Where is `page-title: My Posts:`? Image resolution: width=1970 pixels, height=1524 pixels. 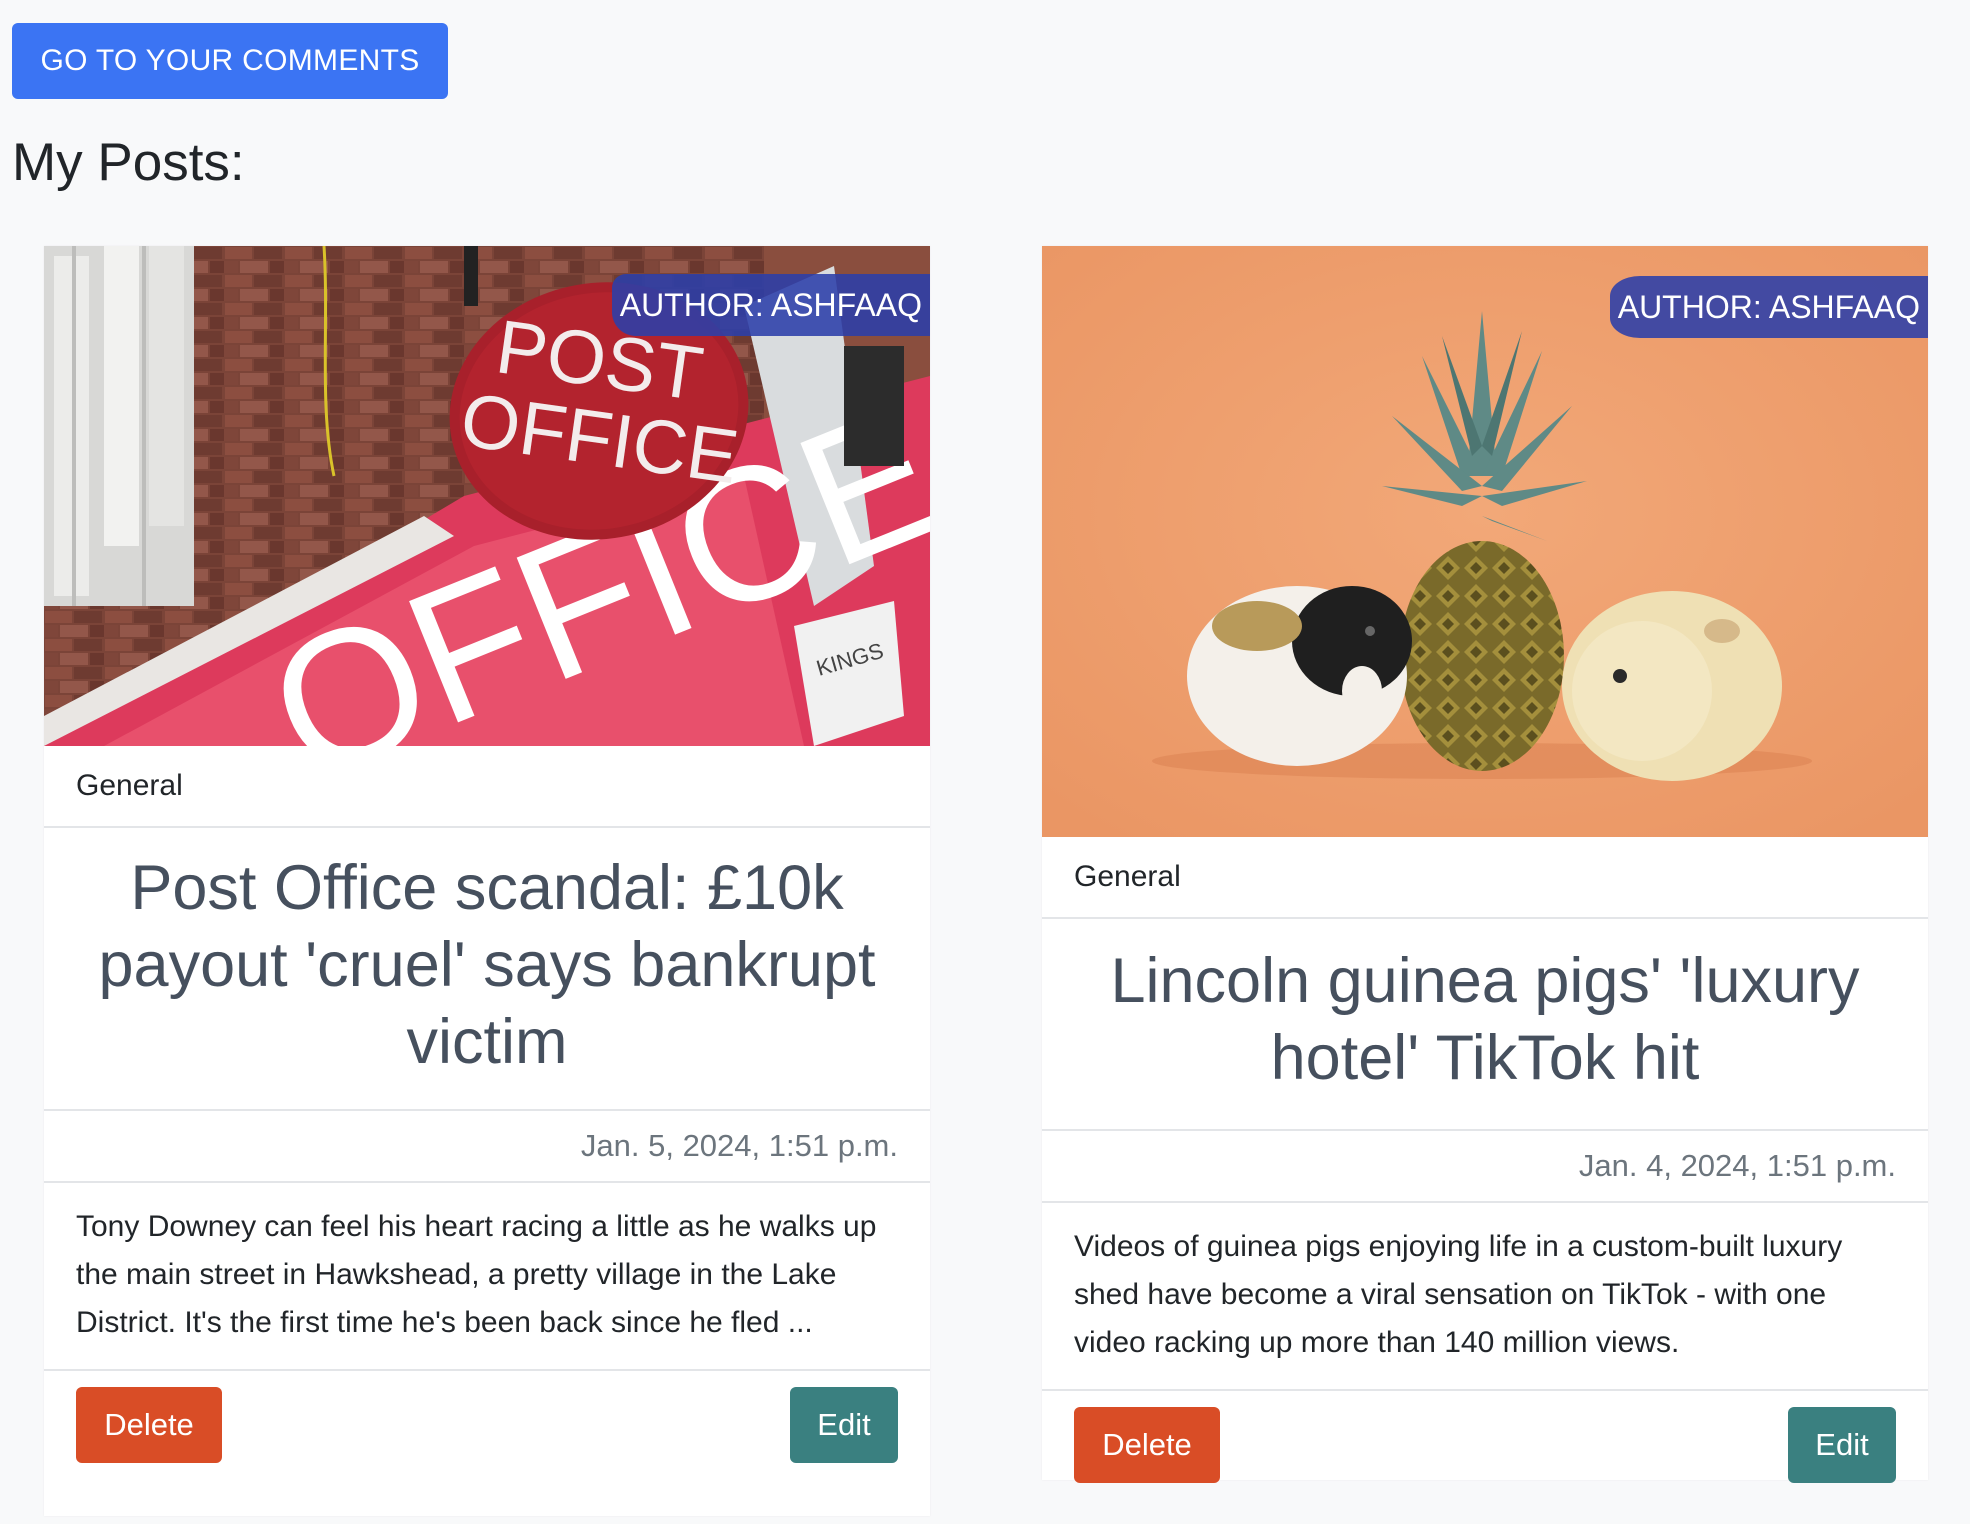
page-title: My Posts: is located at coordinates (128, 162).